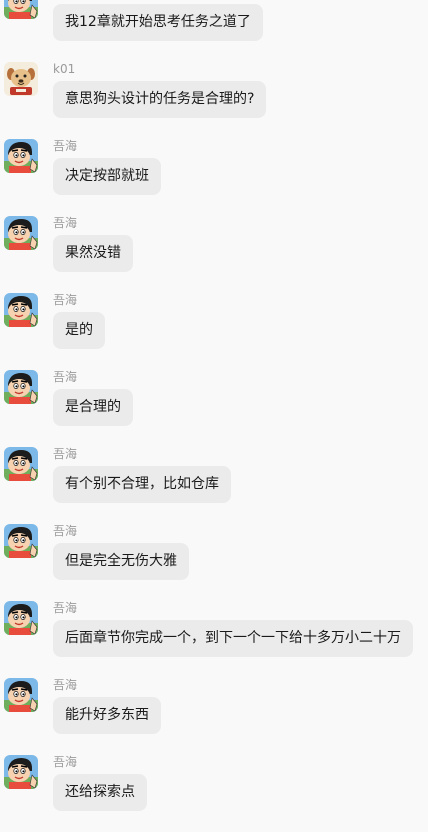  Describe the element at coordinates (107, 176) in the screenshot. I see `message-bubble: 决定按部就班` at that location.